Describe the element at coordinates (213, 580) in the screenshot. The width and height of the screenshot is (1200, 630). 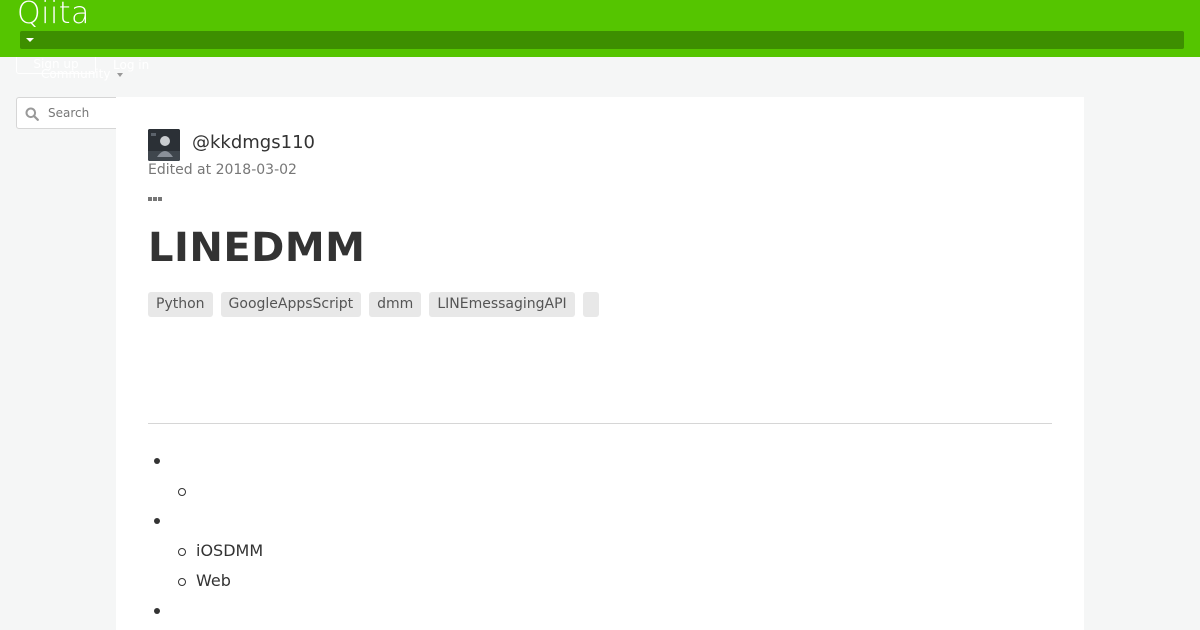
I see `toc-item-label: Web` at that location.